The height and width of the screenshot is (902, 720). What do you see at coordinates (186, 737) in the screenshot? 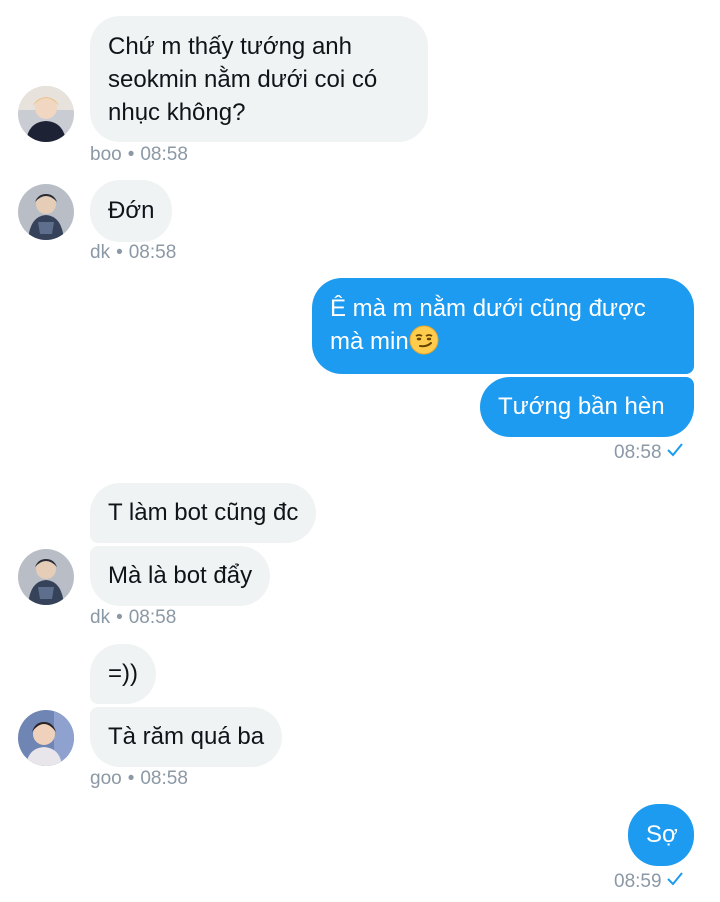
I see `message-bubble: Tà răm quá ba` at bounding box center [186, 737].